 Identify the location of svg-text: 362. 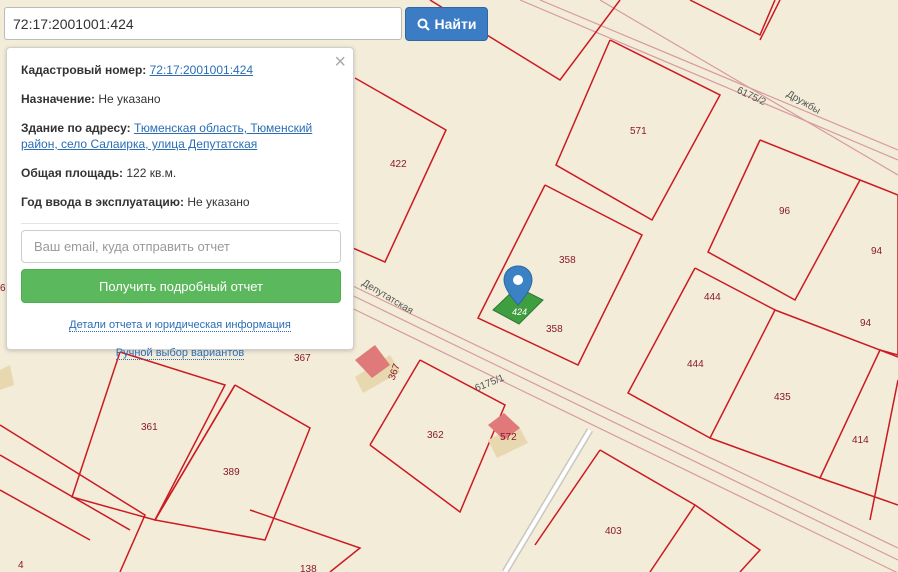
(435, 435).